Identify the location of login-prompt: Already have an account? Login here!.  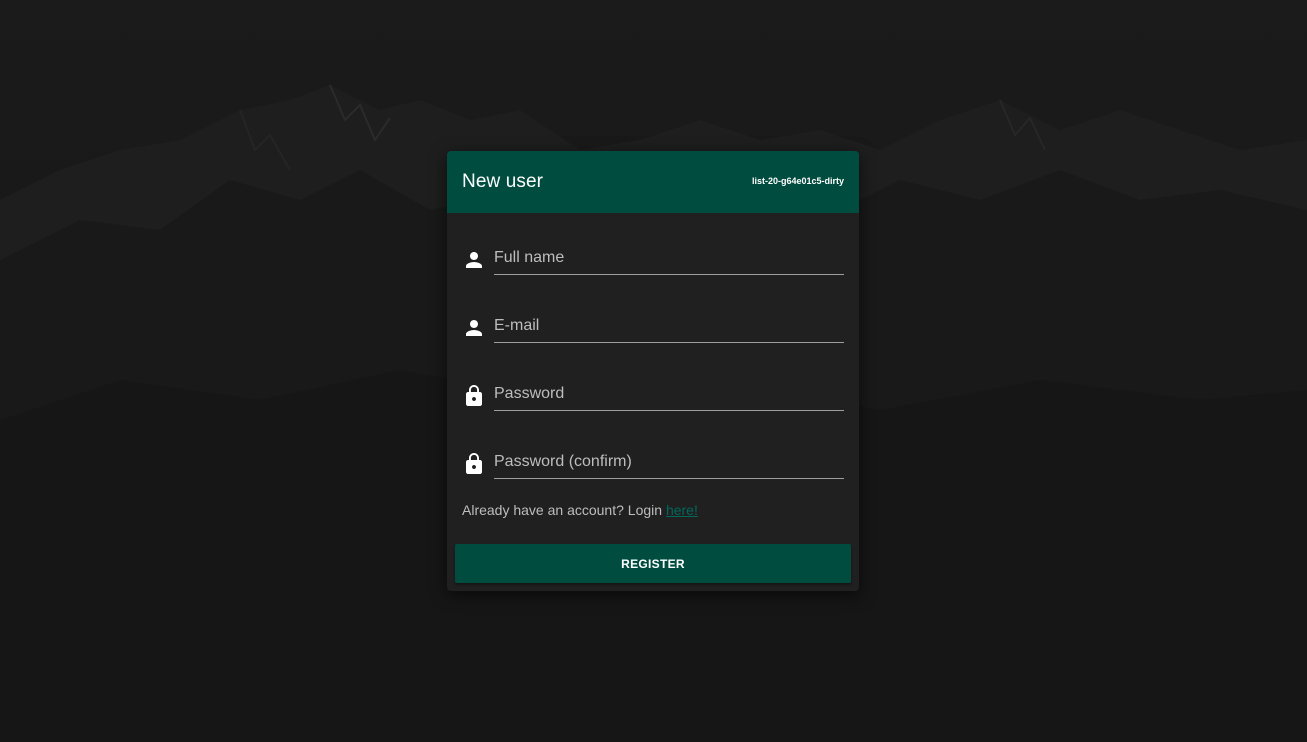
(580, 510).